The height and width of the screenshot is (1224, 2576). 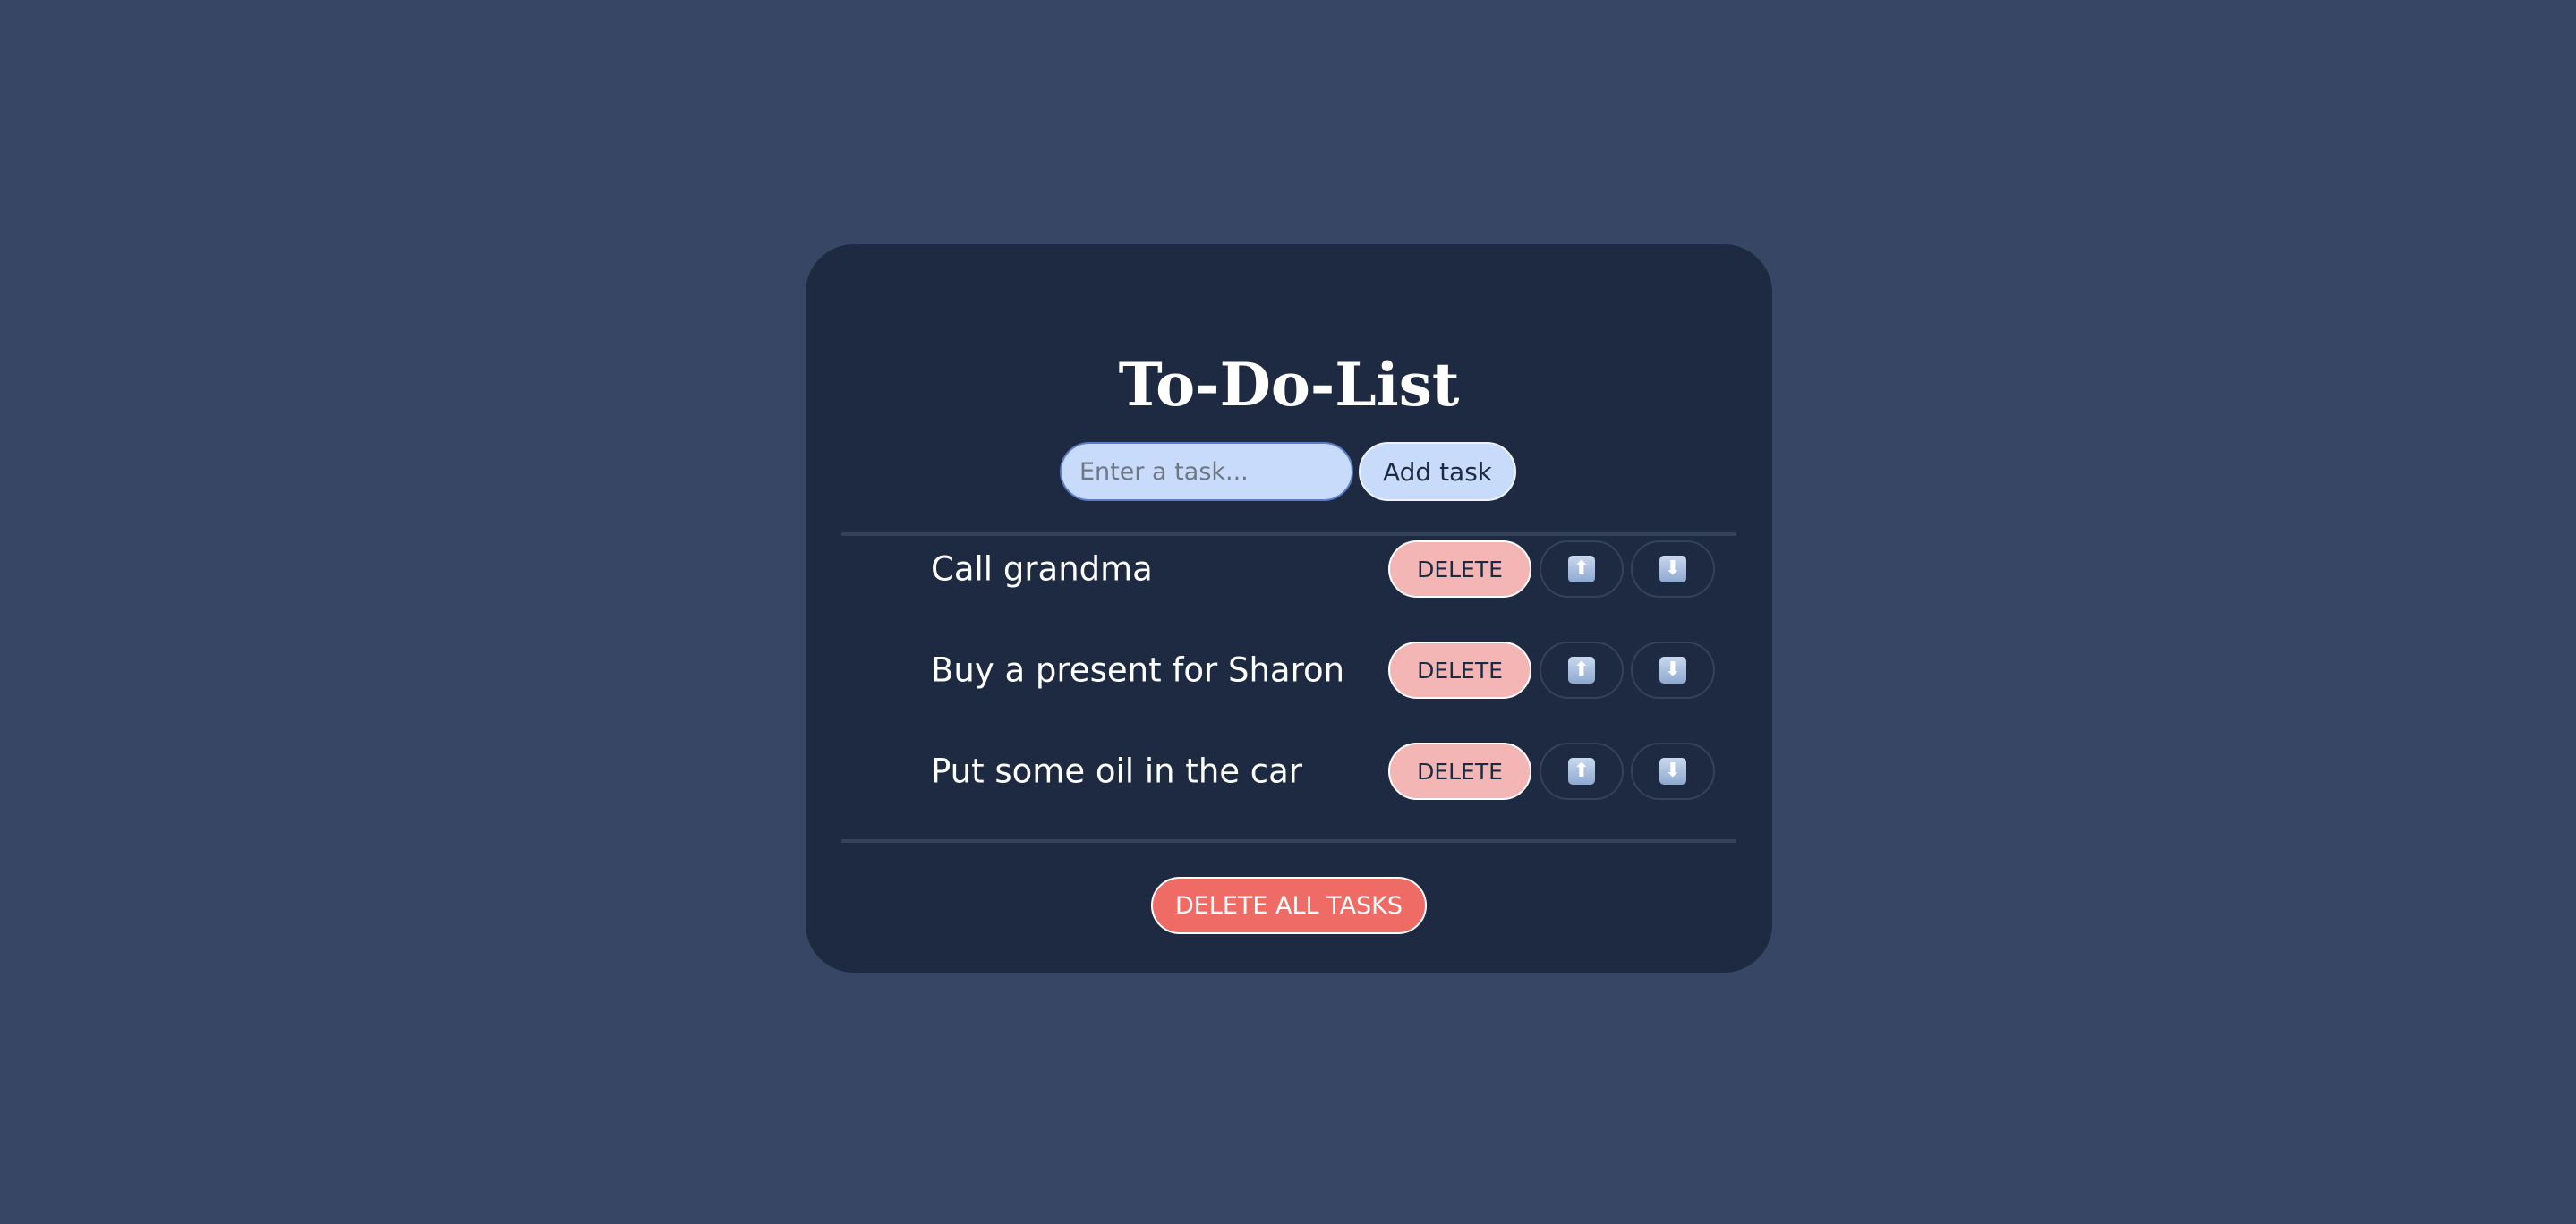 What do you see at coordinates (1288, 841) in the screenshot?
I see `bottom-divider` at bounding box center [1288, 841].